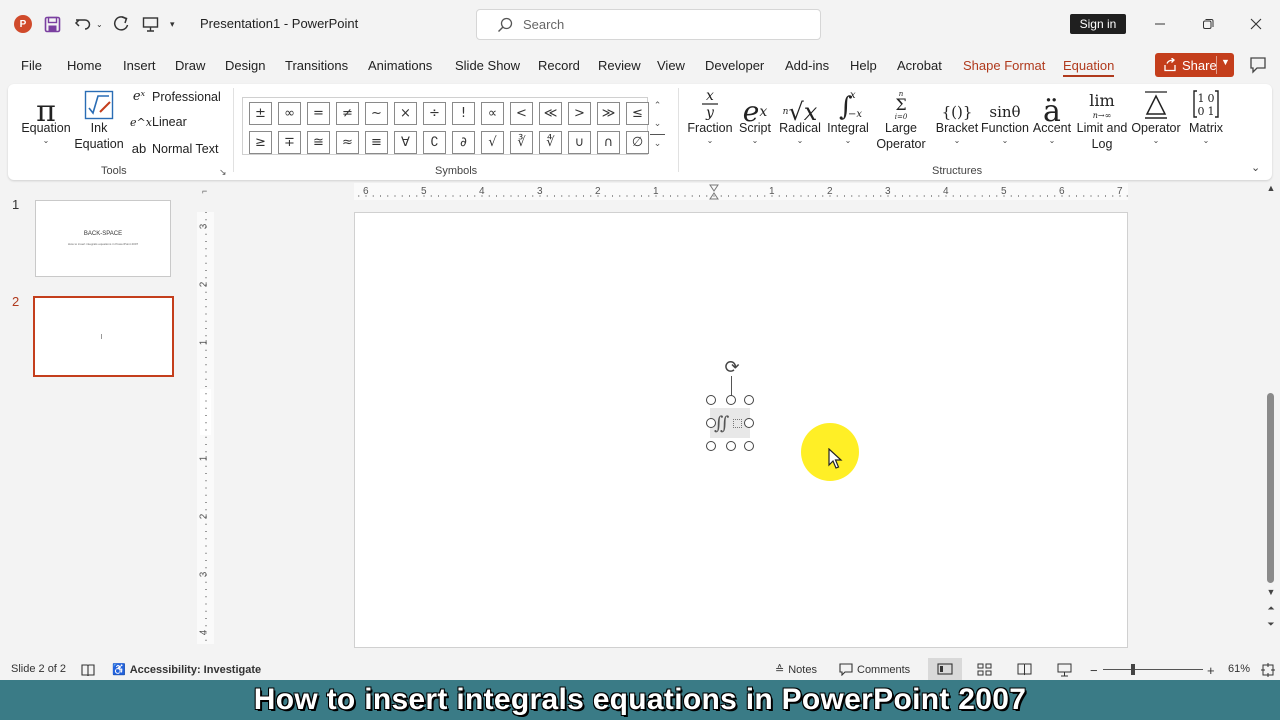 This screenshot has height=720, width=1280. Describe the element at coordinates (1255, 167) in the screenshot. I see `collapse-ribbon-icon: ⌄` at that location.